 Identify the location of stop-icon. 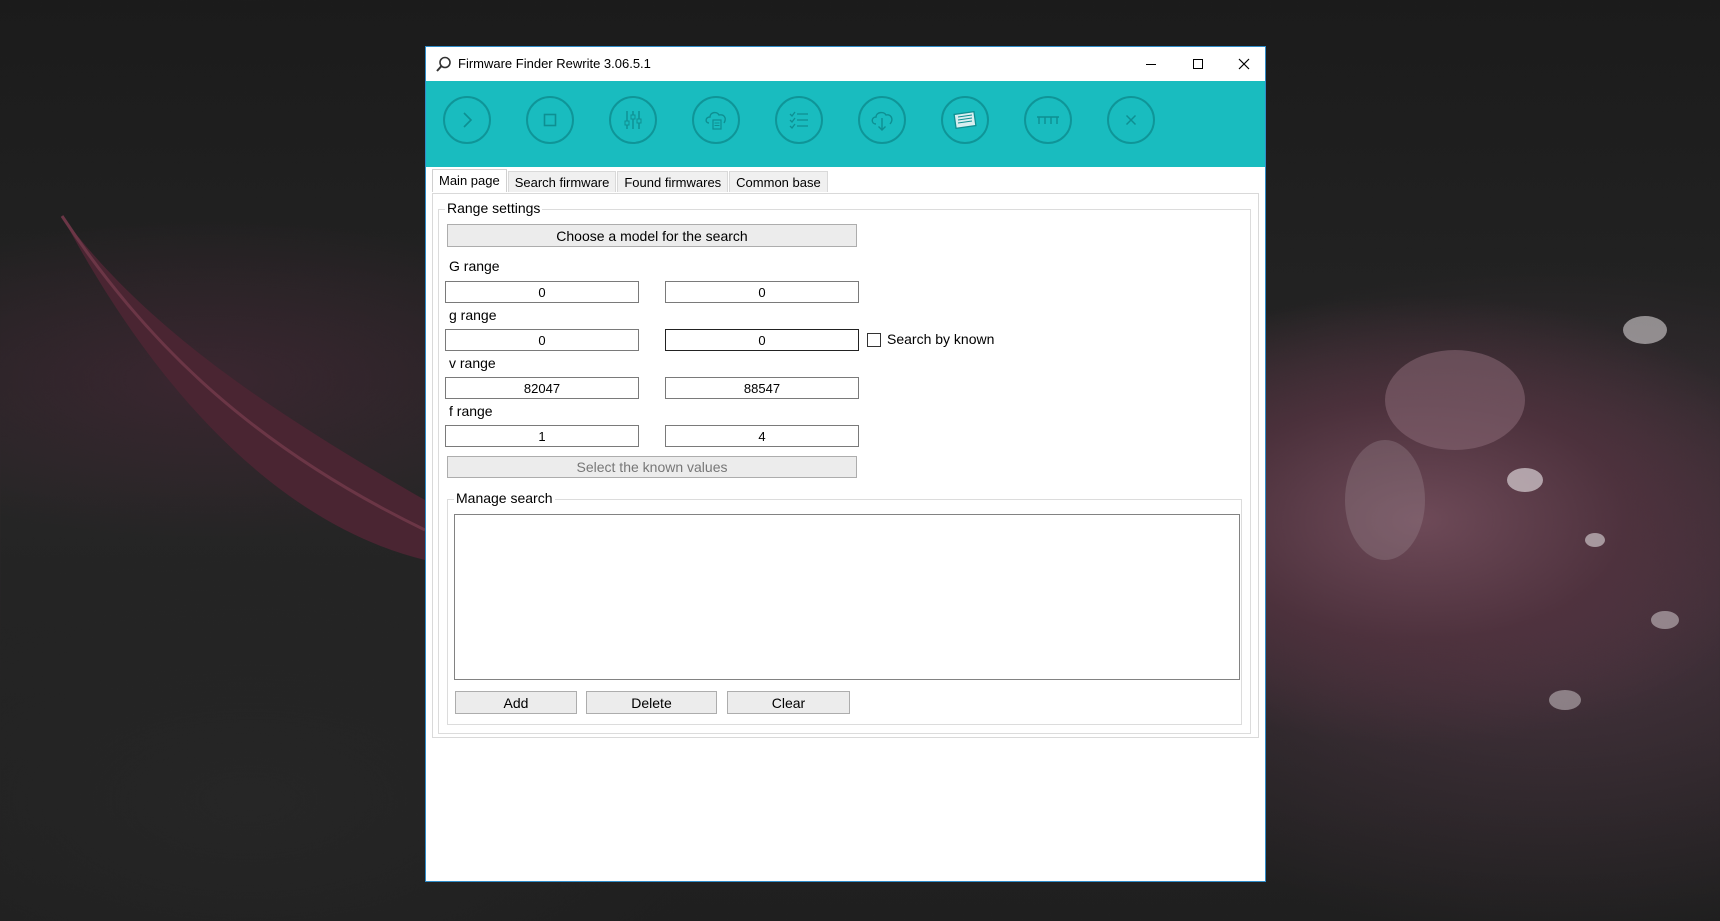
(550, 120).